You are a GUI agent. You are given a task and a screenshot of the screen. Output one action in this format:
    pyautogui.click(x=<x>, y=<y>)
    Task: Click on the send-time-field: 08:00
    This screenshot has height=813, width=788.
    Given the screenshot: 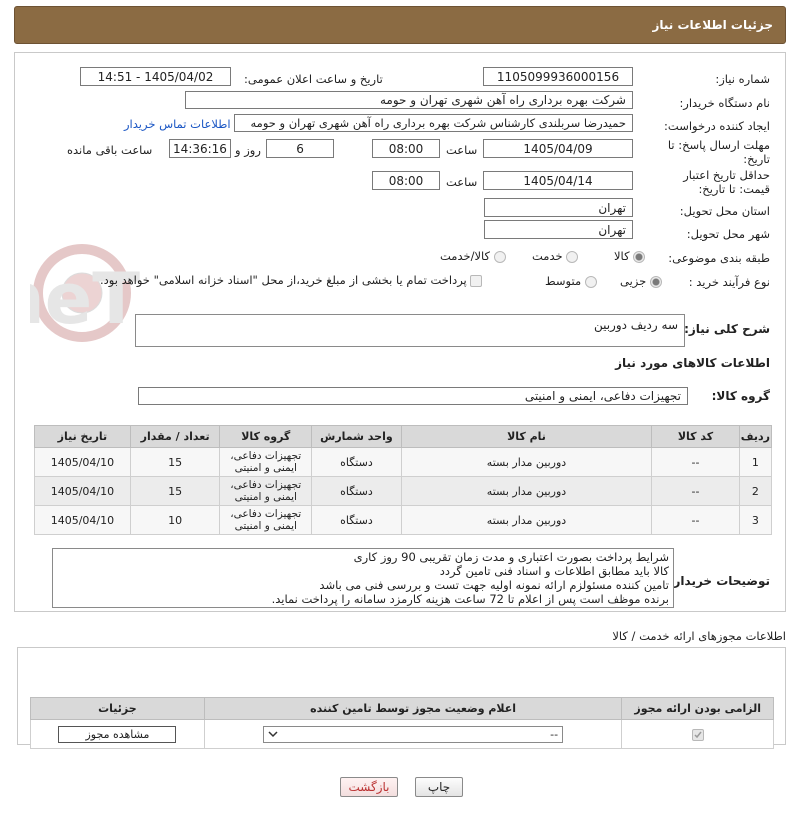 What is the action you would take?
    pyautogui.click(x=406, y=148)
    